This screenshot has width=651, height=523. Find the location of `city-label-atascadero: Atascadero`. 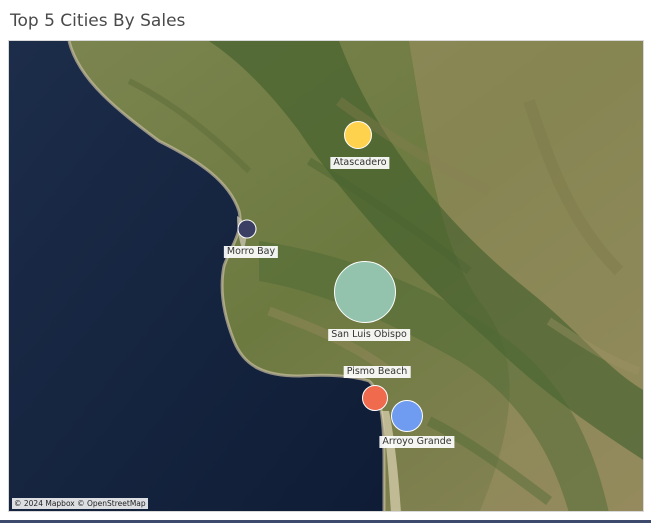

city-label-atascadero: Atascadero is located at coordinates (360, 163).